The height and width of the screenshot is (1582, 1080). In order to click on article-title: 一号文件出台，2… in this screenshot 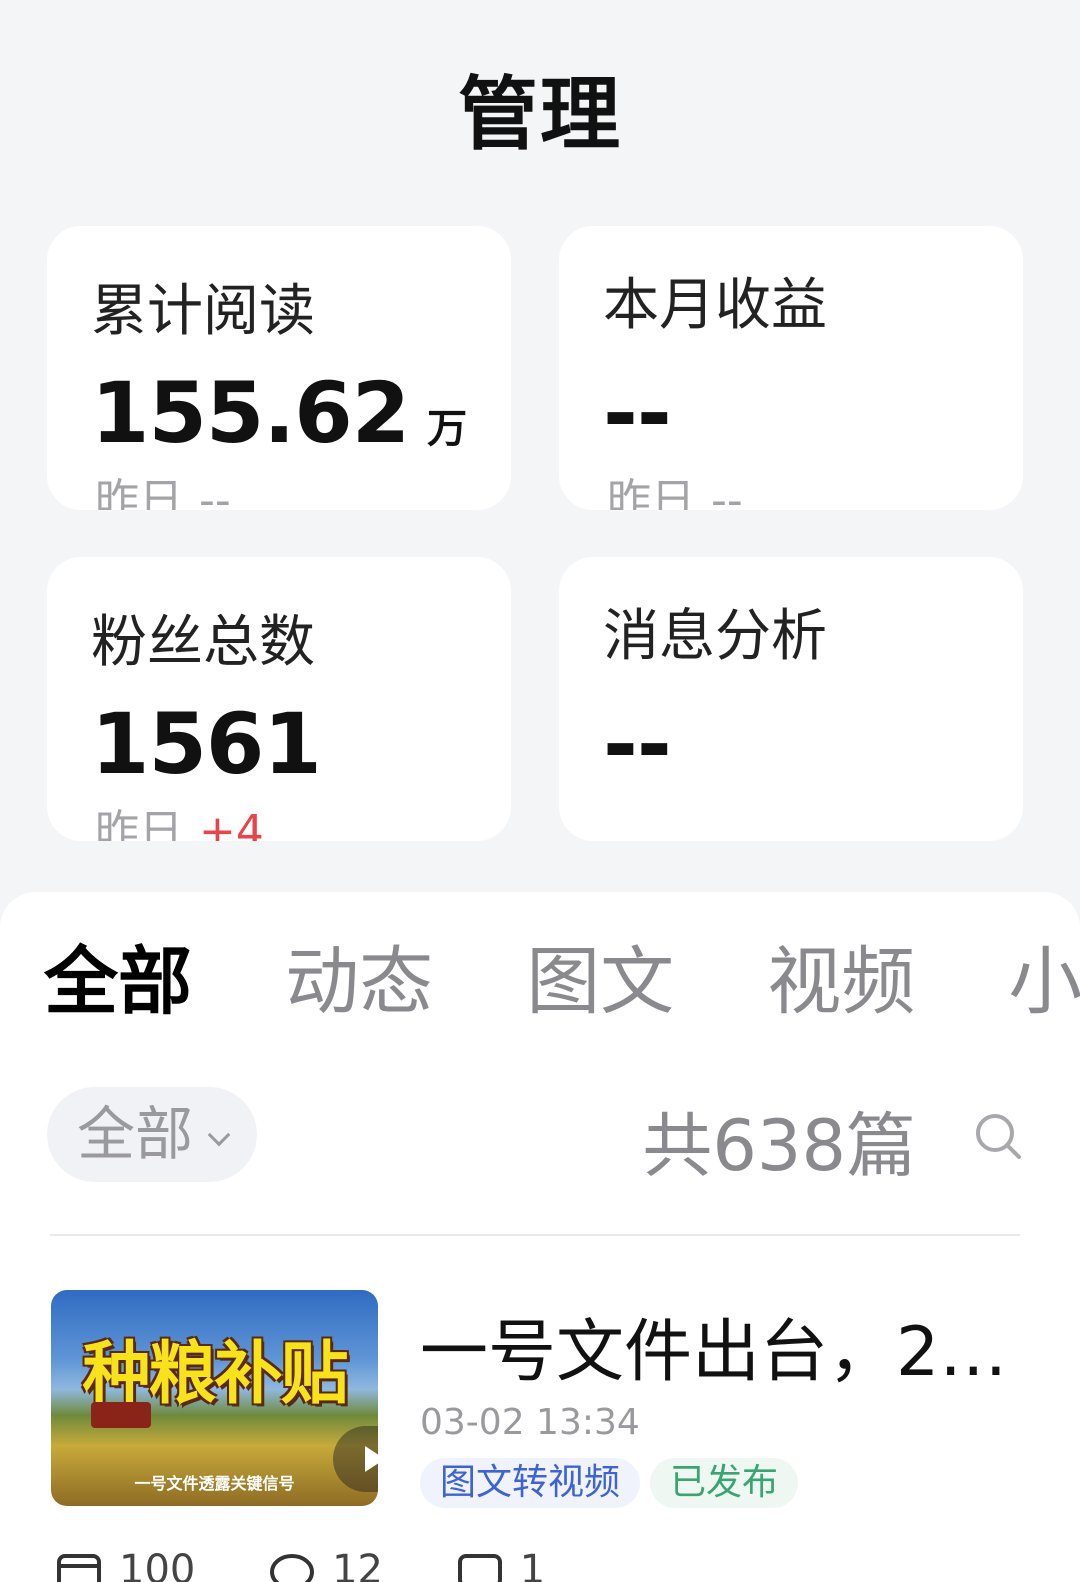, I will do `click(720, 1345)`.